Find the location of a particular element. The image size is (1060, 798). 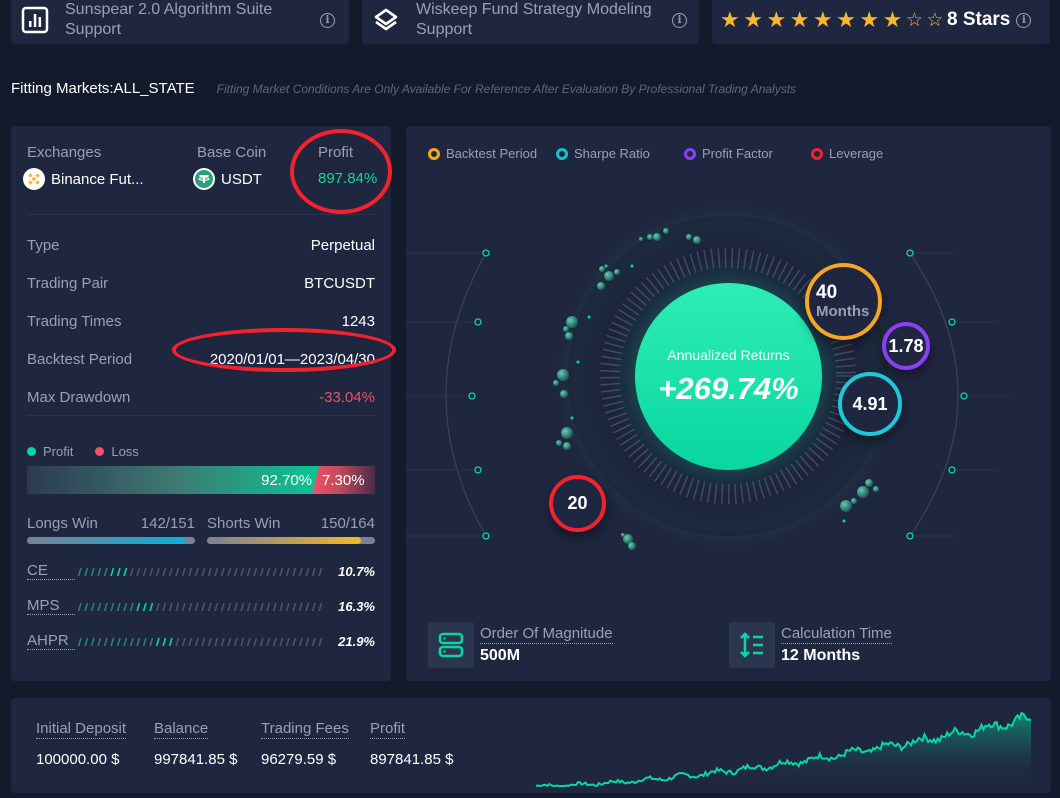

fund-strategy-card: Wiskeep Fund Strategy Modeling Support i is located at coordinates (530, 22).